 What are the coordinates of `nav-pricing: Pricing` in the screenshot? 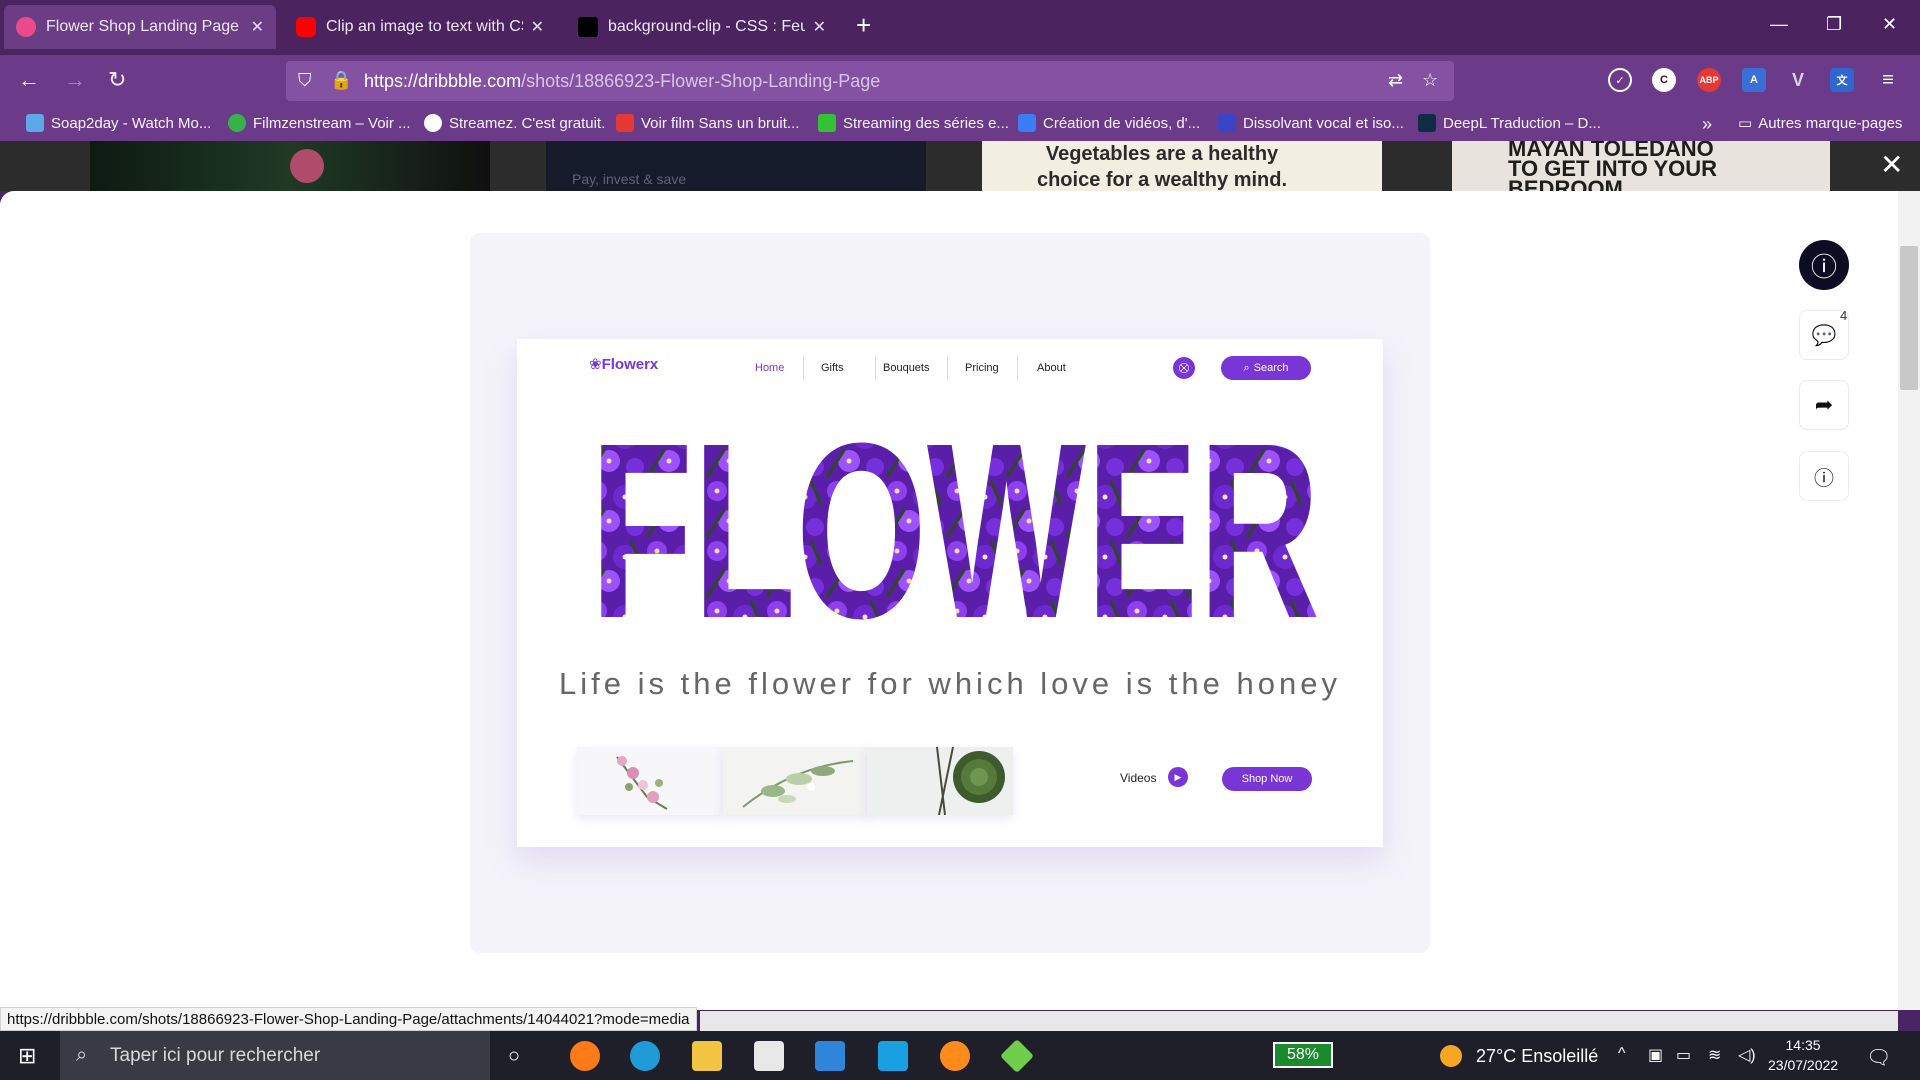 It's located at (982, 368).